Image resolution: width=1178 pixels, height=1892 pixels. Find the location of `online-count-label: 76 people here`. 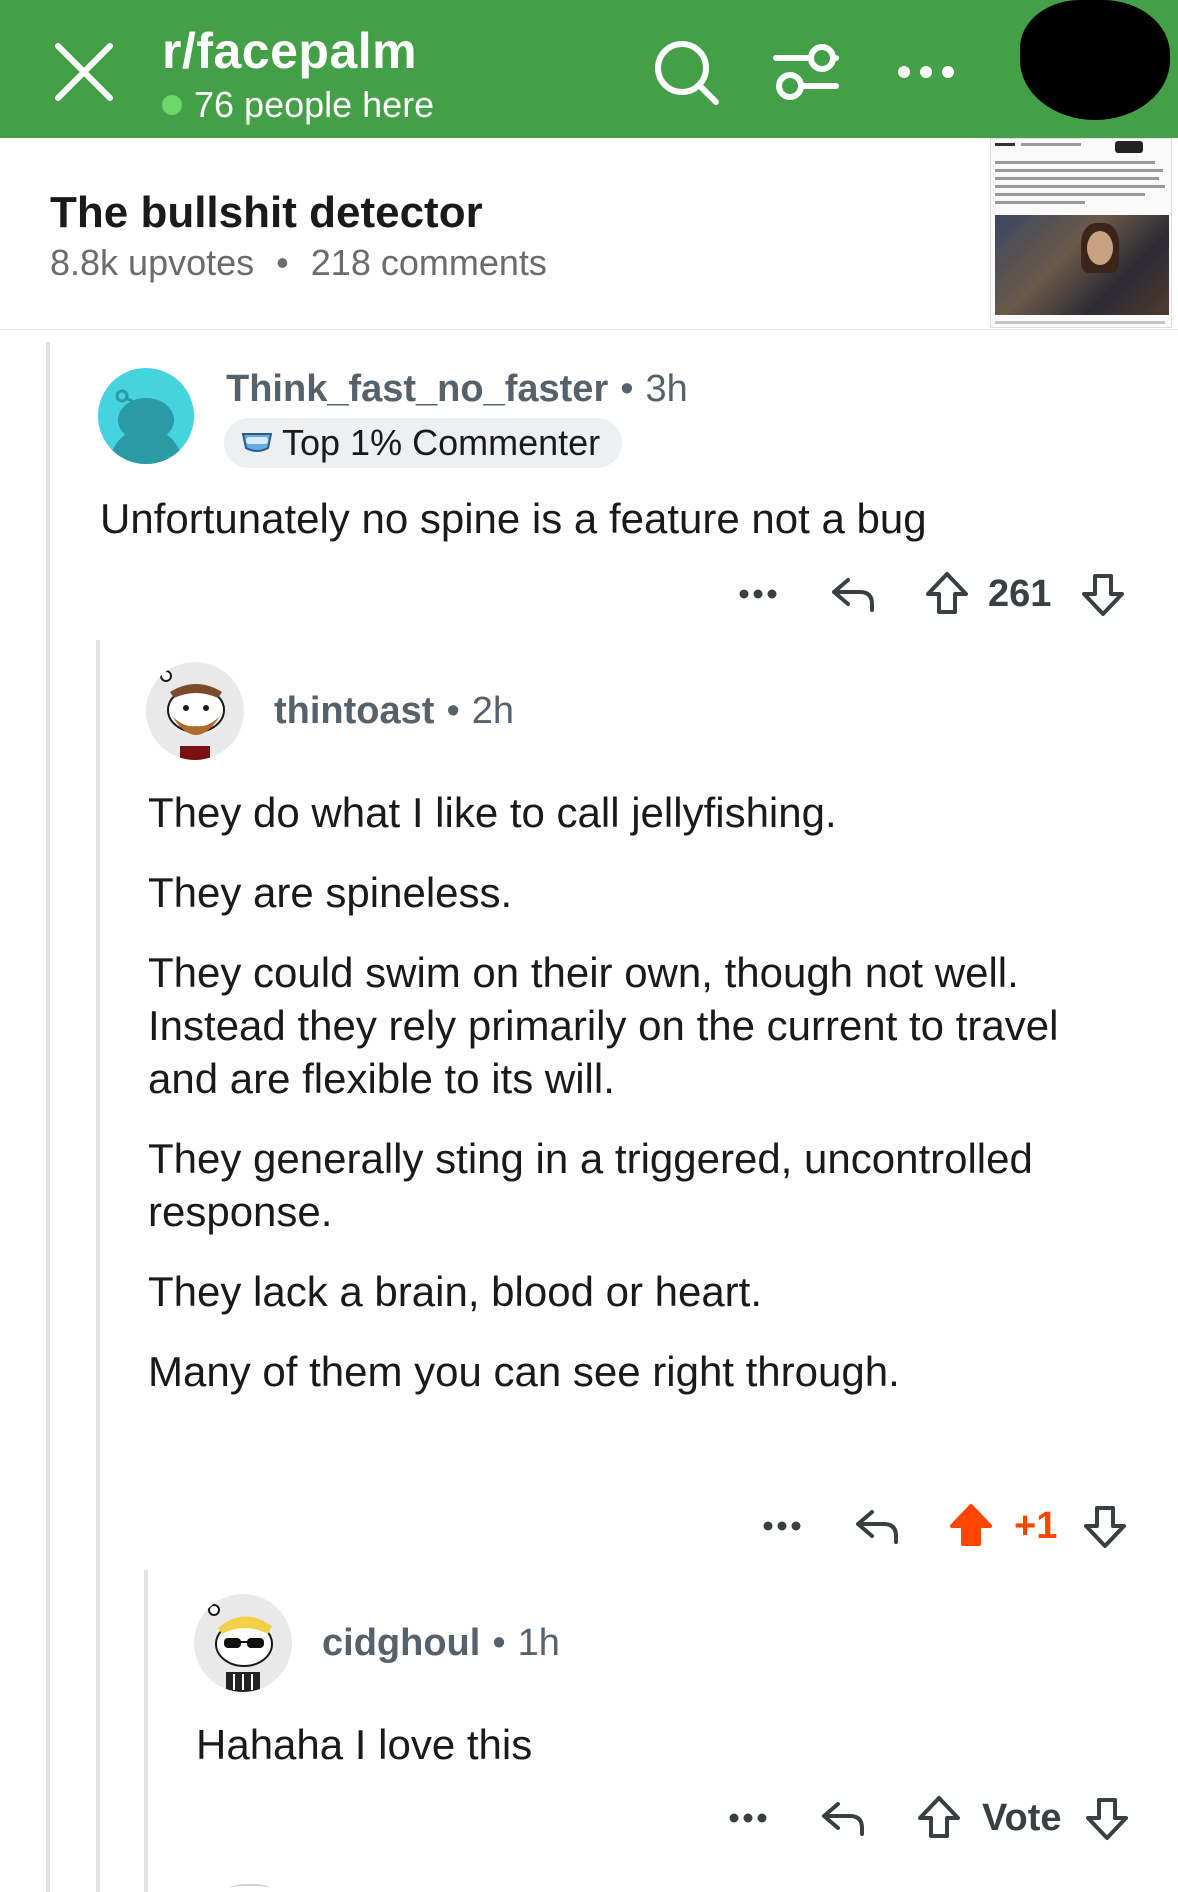

online-count-label: 76 people here is located at coordinates (314, 104).